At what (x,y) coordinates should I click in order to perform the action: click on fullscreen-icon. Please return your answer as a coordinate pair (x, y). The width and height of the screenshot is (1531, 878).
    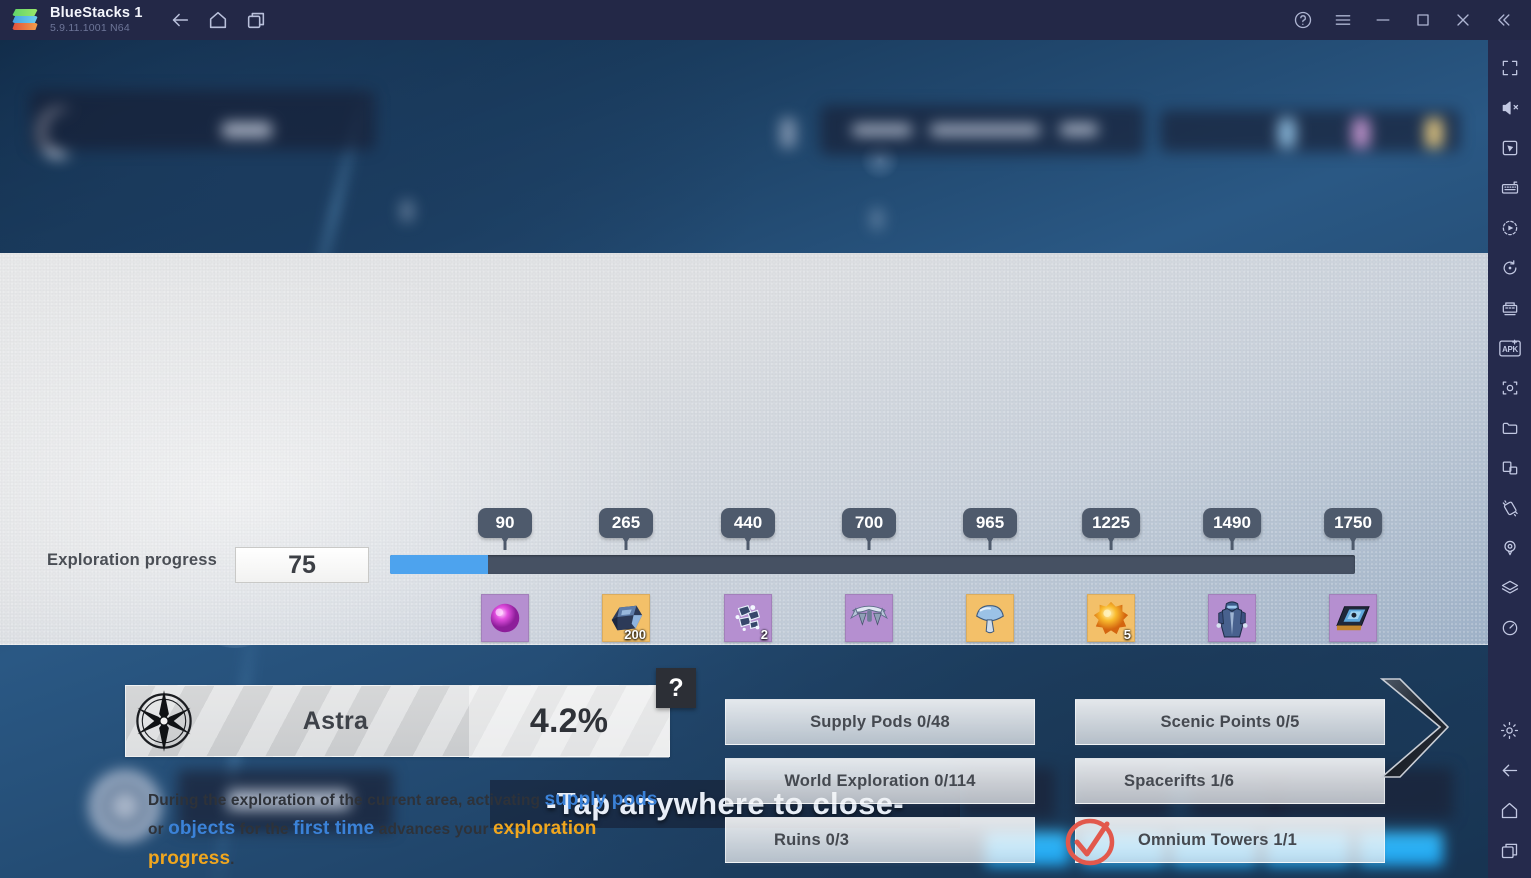
    Looking at the image, I should click on (1509, 68).